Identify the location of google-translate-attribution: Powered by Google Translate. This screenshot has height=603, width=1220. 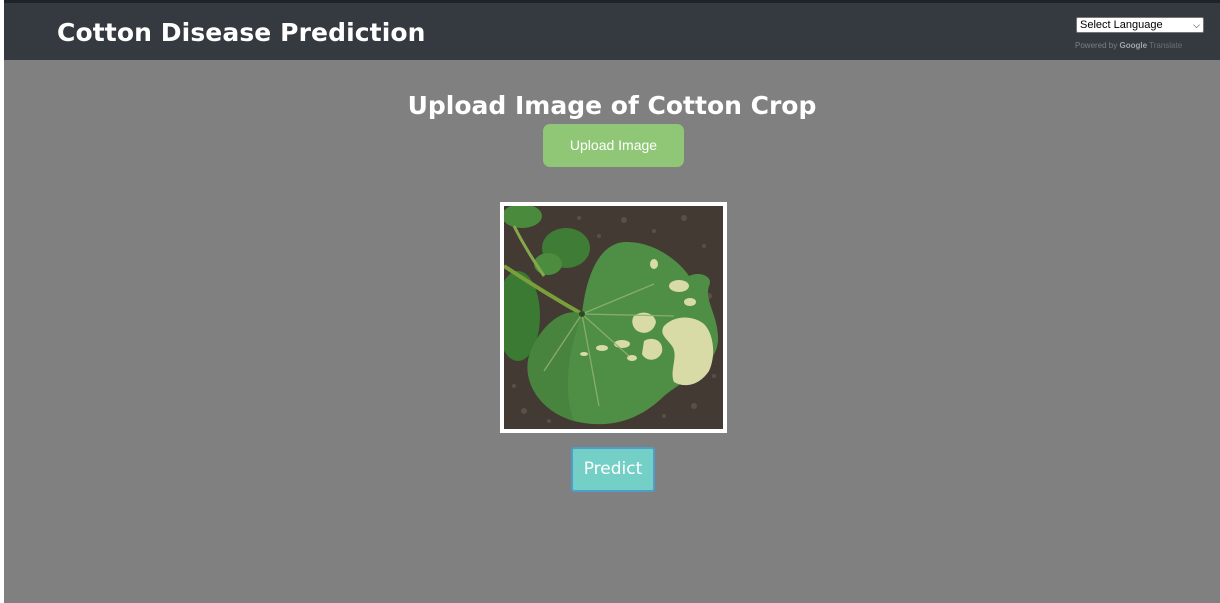
(1128, 45).